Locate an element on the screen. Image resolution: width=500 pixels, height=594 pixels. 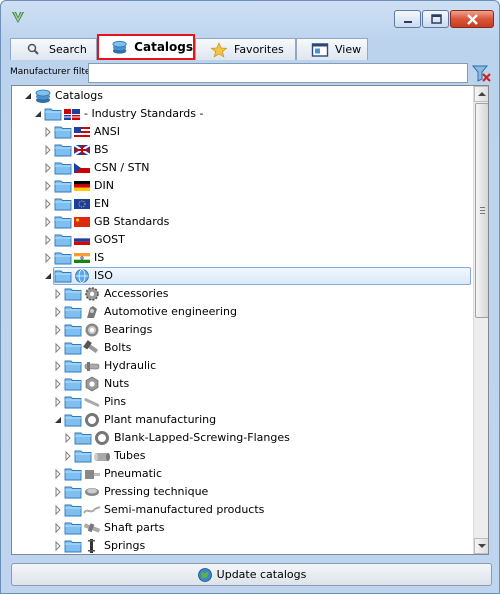
tab-catalogs: Catalogs is located at coordinates (146, 47).